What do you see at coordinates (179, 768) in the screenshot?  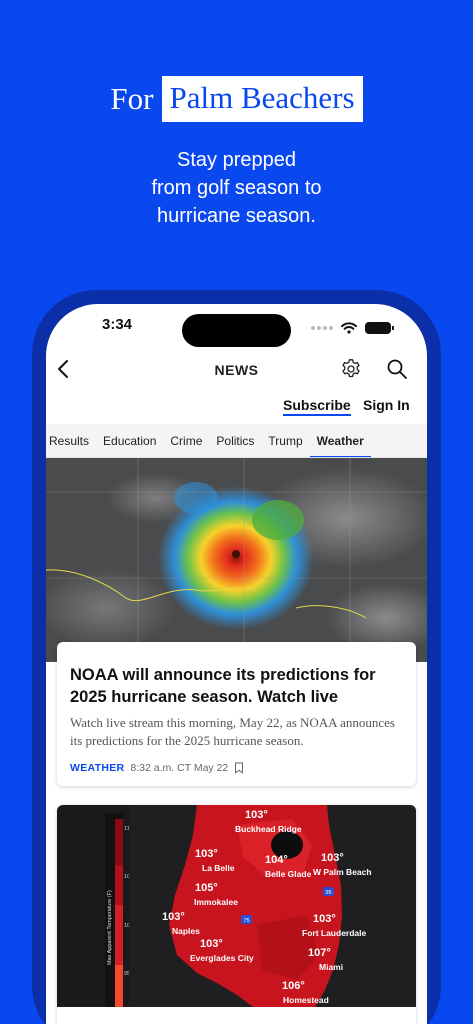 I see `article-timestamp: 8:32 a.m. CT May 22` at bounding box center [179, 768].